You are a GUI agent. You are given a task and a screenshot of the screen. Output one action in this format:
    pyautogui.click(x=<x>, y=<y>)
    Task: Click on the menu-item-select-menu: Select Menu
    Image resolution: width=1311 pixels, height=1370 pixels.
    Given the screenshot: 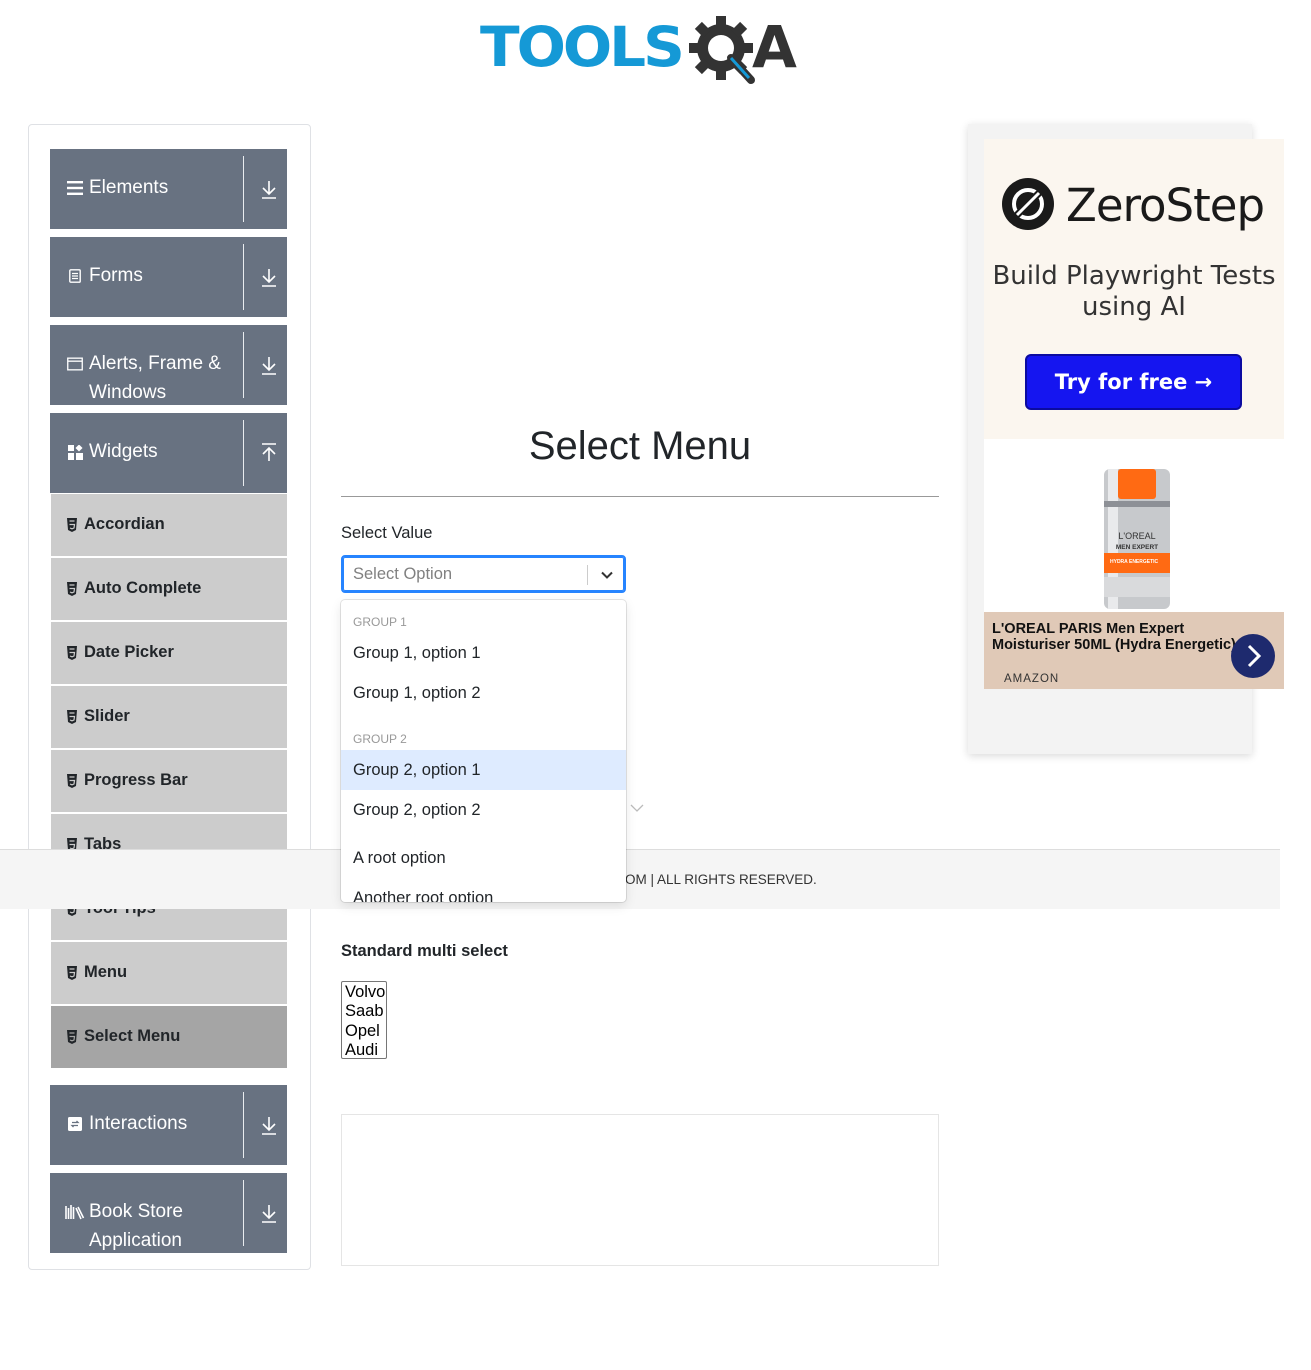 What is the action you would take?
    pyautogui.click(x=169, y=1037)
    